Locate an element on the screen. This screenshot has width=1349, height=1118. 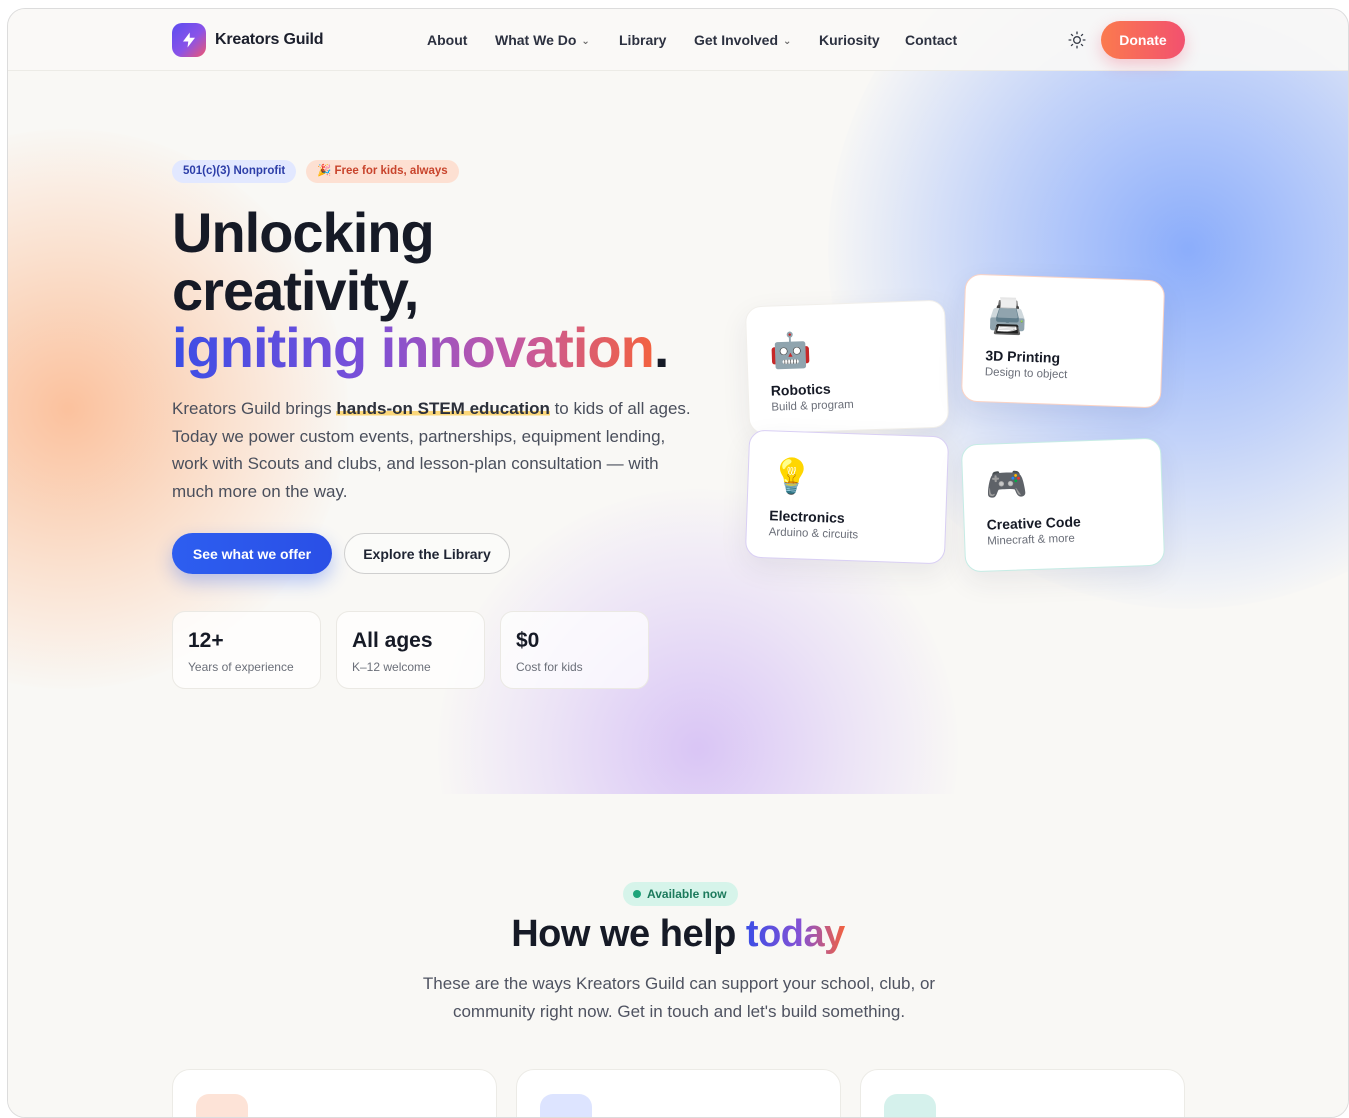
nav-link-contact: Contact is located at coordinates (931, 40).